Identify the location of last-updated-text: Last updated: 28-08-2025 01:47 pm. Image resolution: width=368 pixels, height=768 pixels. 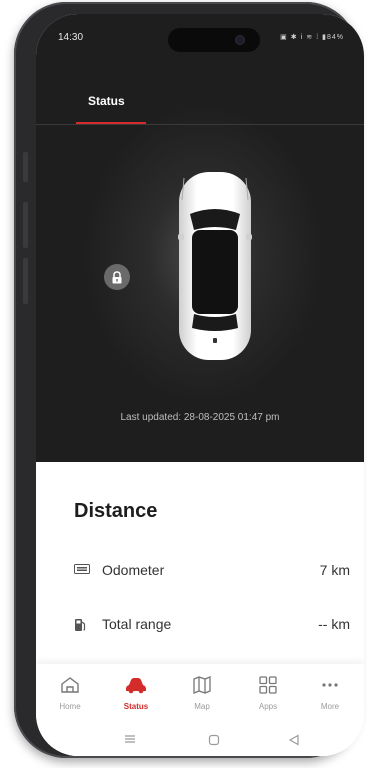
(200, 417).